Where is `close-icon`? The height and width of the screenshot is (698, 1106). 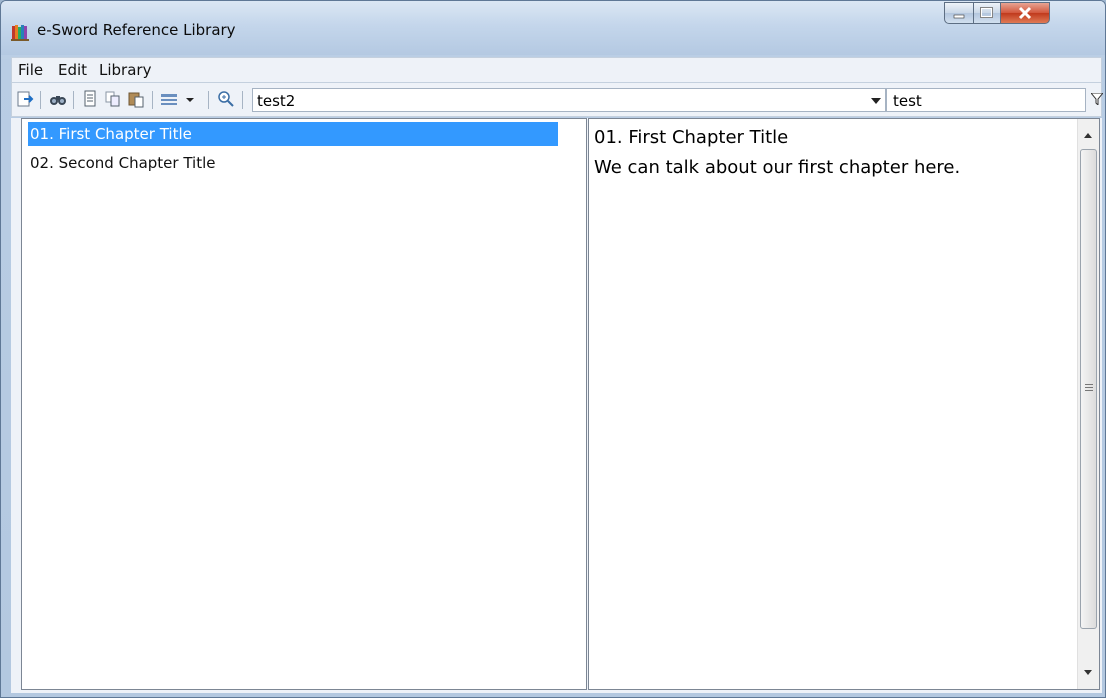
close-icon is located at coordinates (1025, 13).